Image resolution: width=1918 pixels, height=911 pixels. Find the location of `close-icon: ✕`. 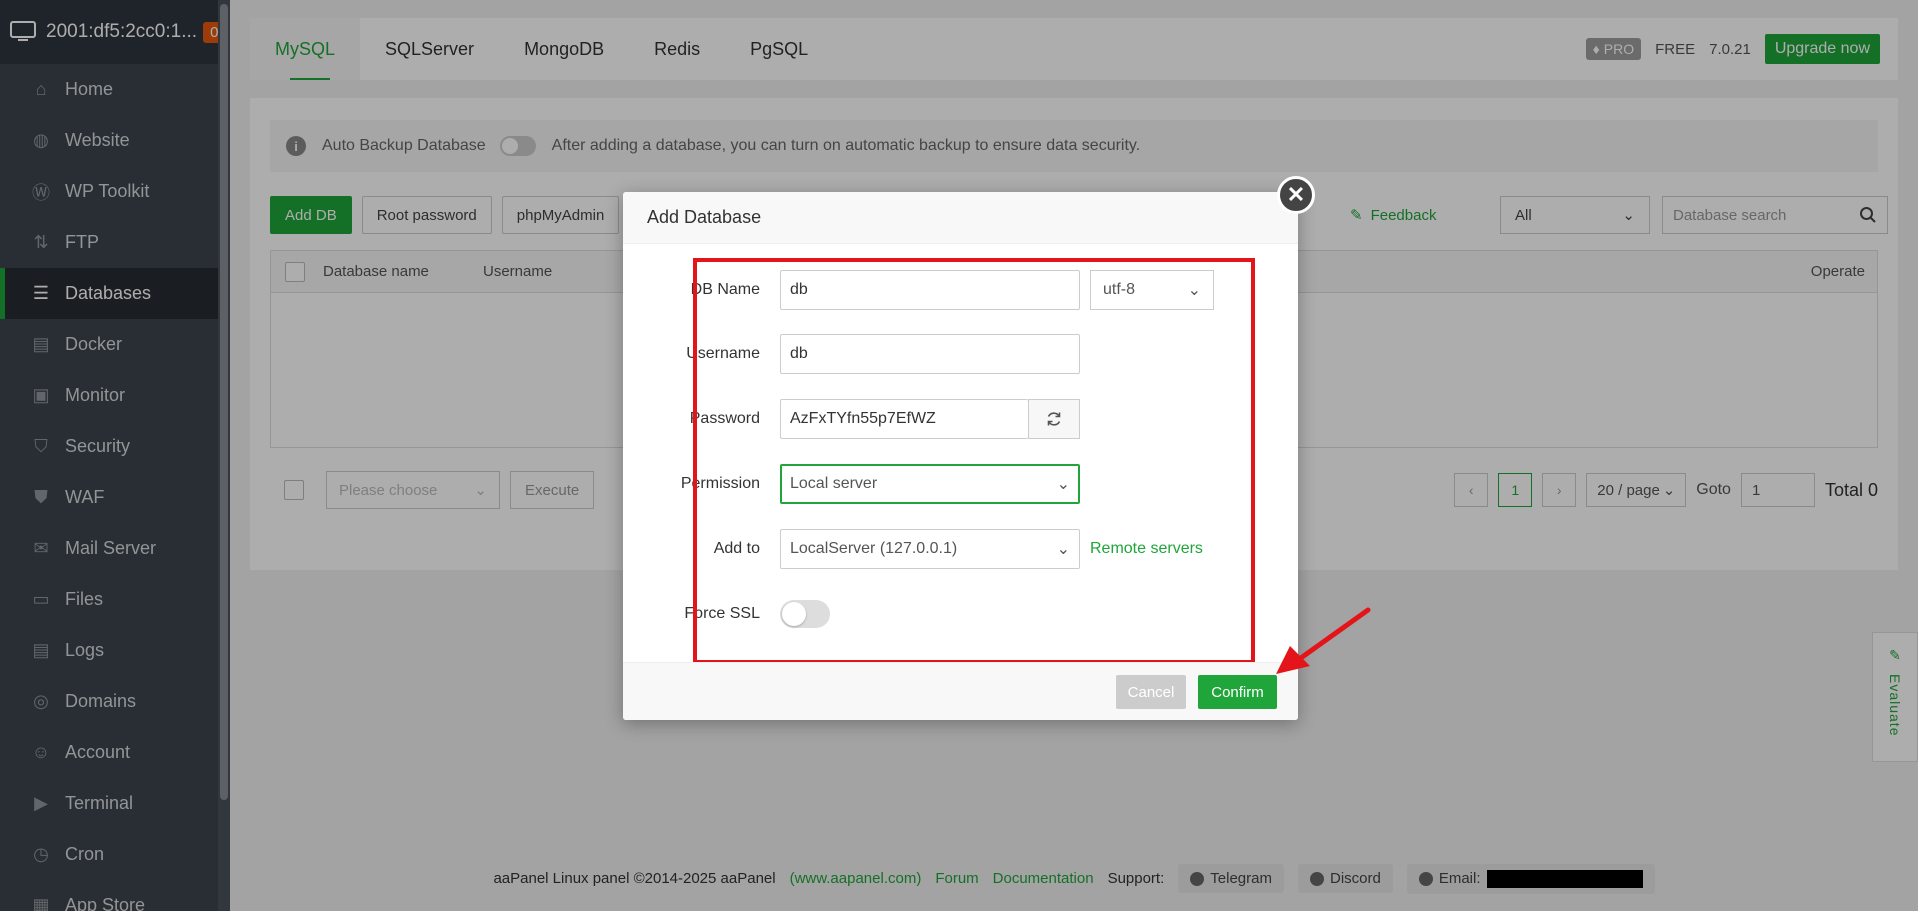

close-icon: ✕ is located at coordinates (1296, 195).